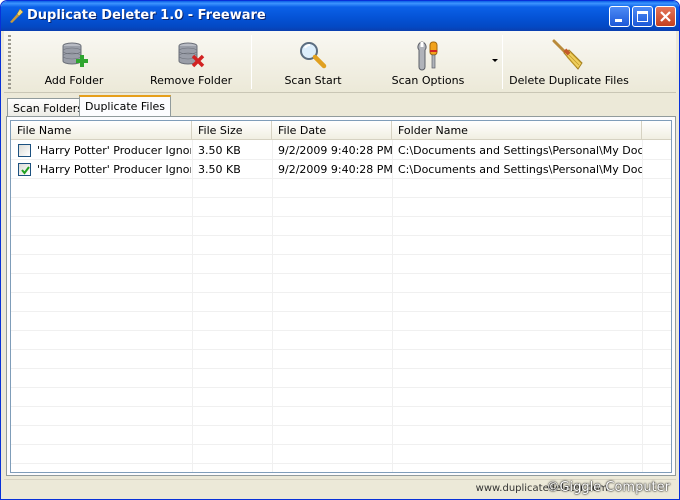  Describe the element at coordinates (495, 60) in the screenshot. I see `scan-options-dropdown-arrow` at that location.